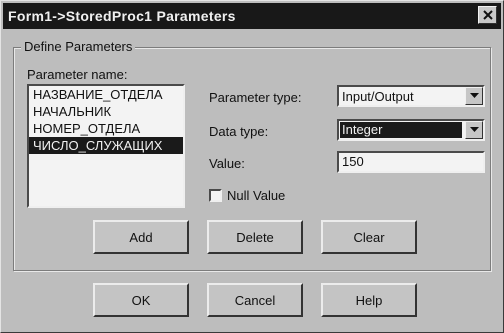 Image resolution: width=504 pixels, height=333 pixels. I want to click on ok-button-label: OK, so click(141, 300).